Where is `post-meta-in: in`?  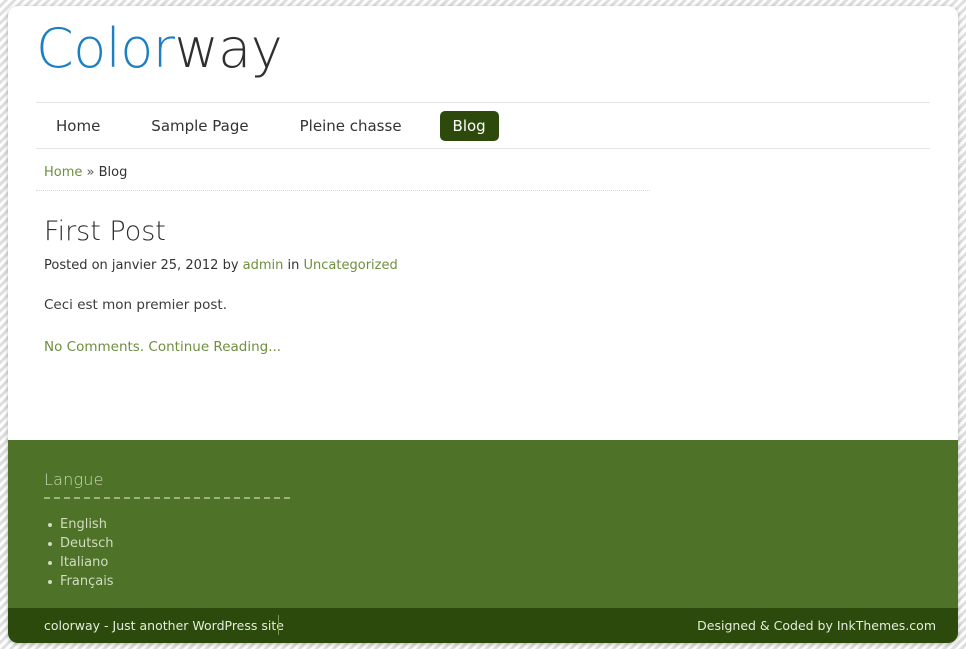
post-meta-in: in is located at coordinates (293, 265).